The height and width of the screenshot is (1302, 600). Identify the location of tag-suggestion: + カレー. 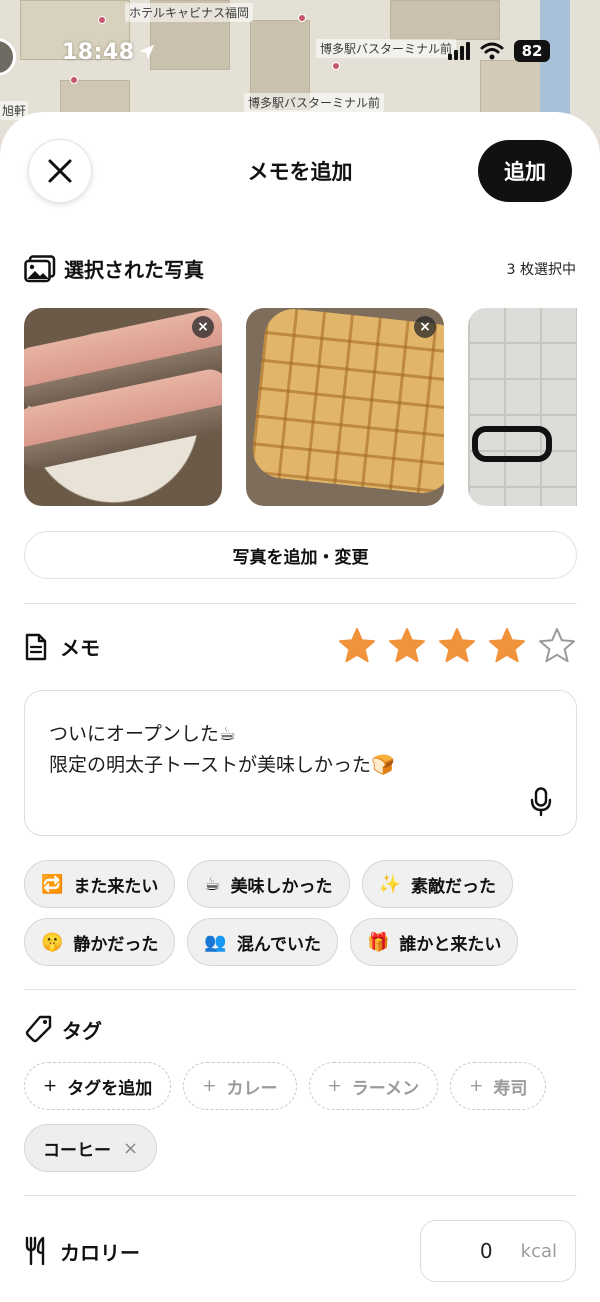
(240, 1086).